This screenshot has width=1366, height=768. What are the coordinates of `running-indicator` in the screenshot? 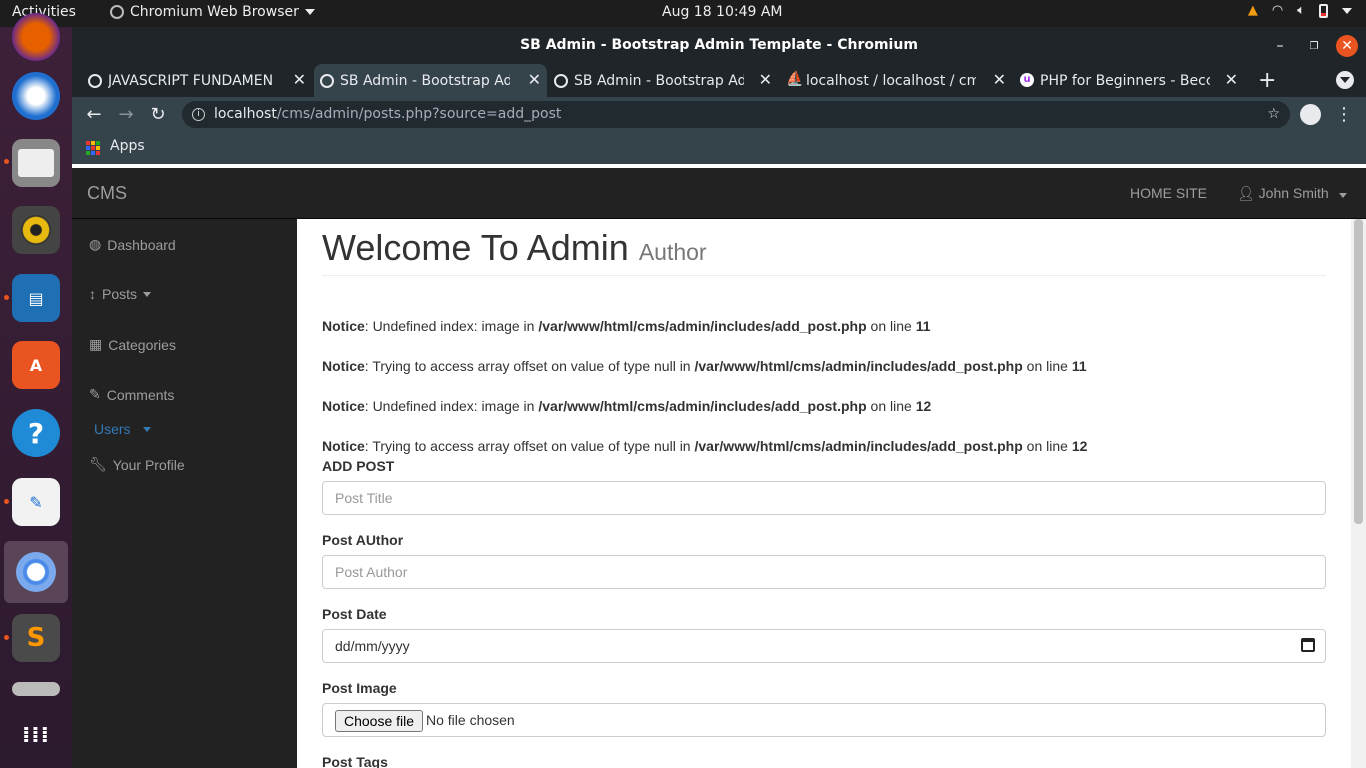 It's located at (6, 501).